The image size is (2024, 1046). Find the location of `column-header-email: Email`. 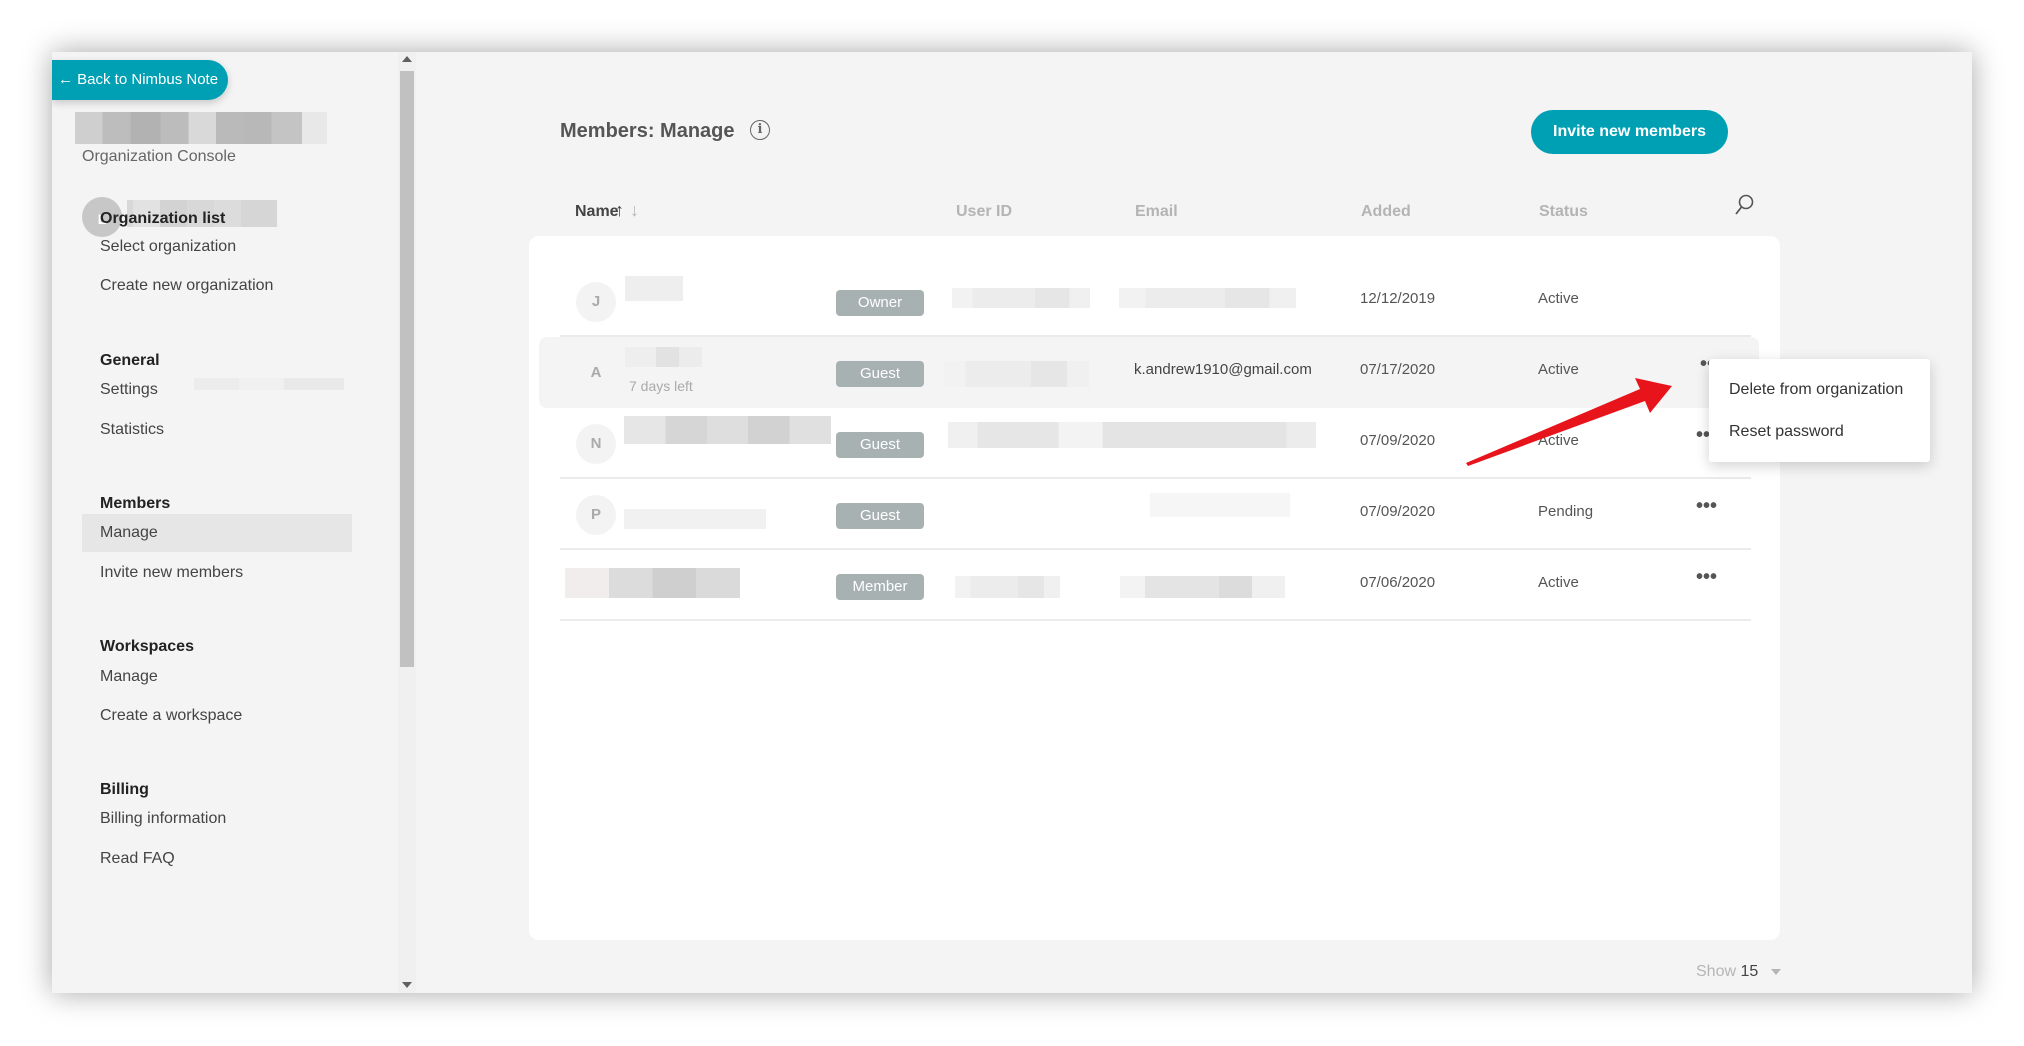

column-header-email: Email is located at coordinates (1156, 211).